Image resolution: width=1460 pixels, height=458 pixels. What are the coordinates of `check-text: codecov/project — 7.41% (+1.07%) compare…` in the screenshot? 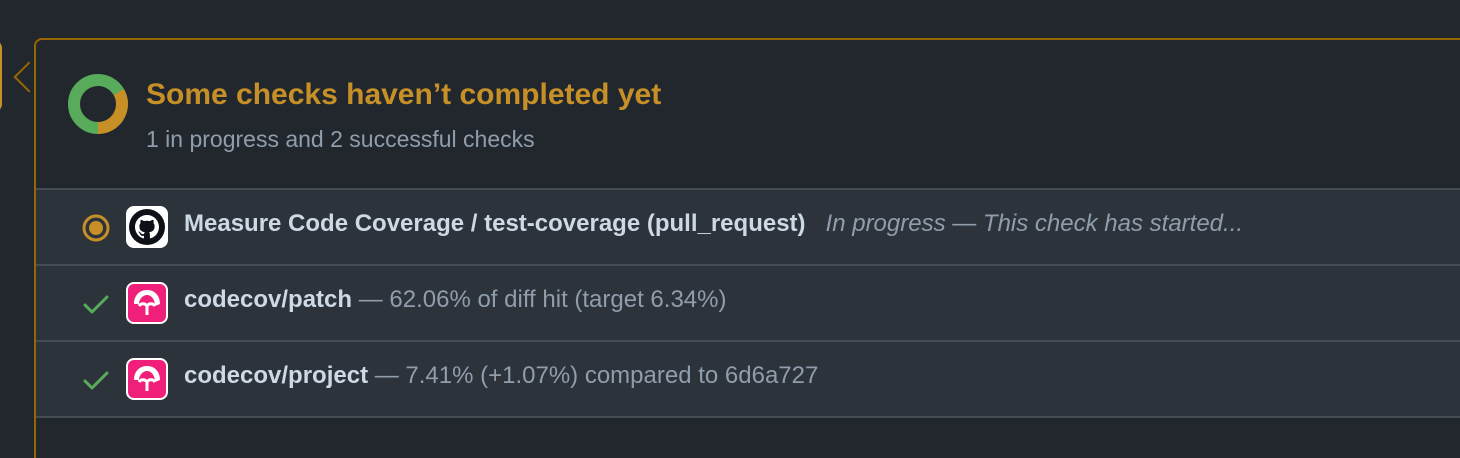 It's located at (501, 376).